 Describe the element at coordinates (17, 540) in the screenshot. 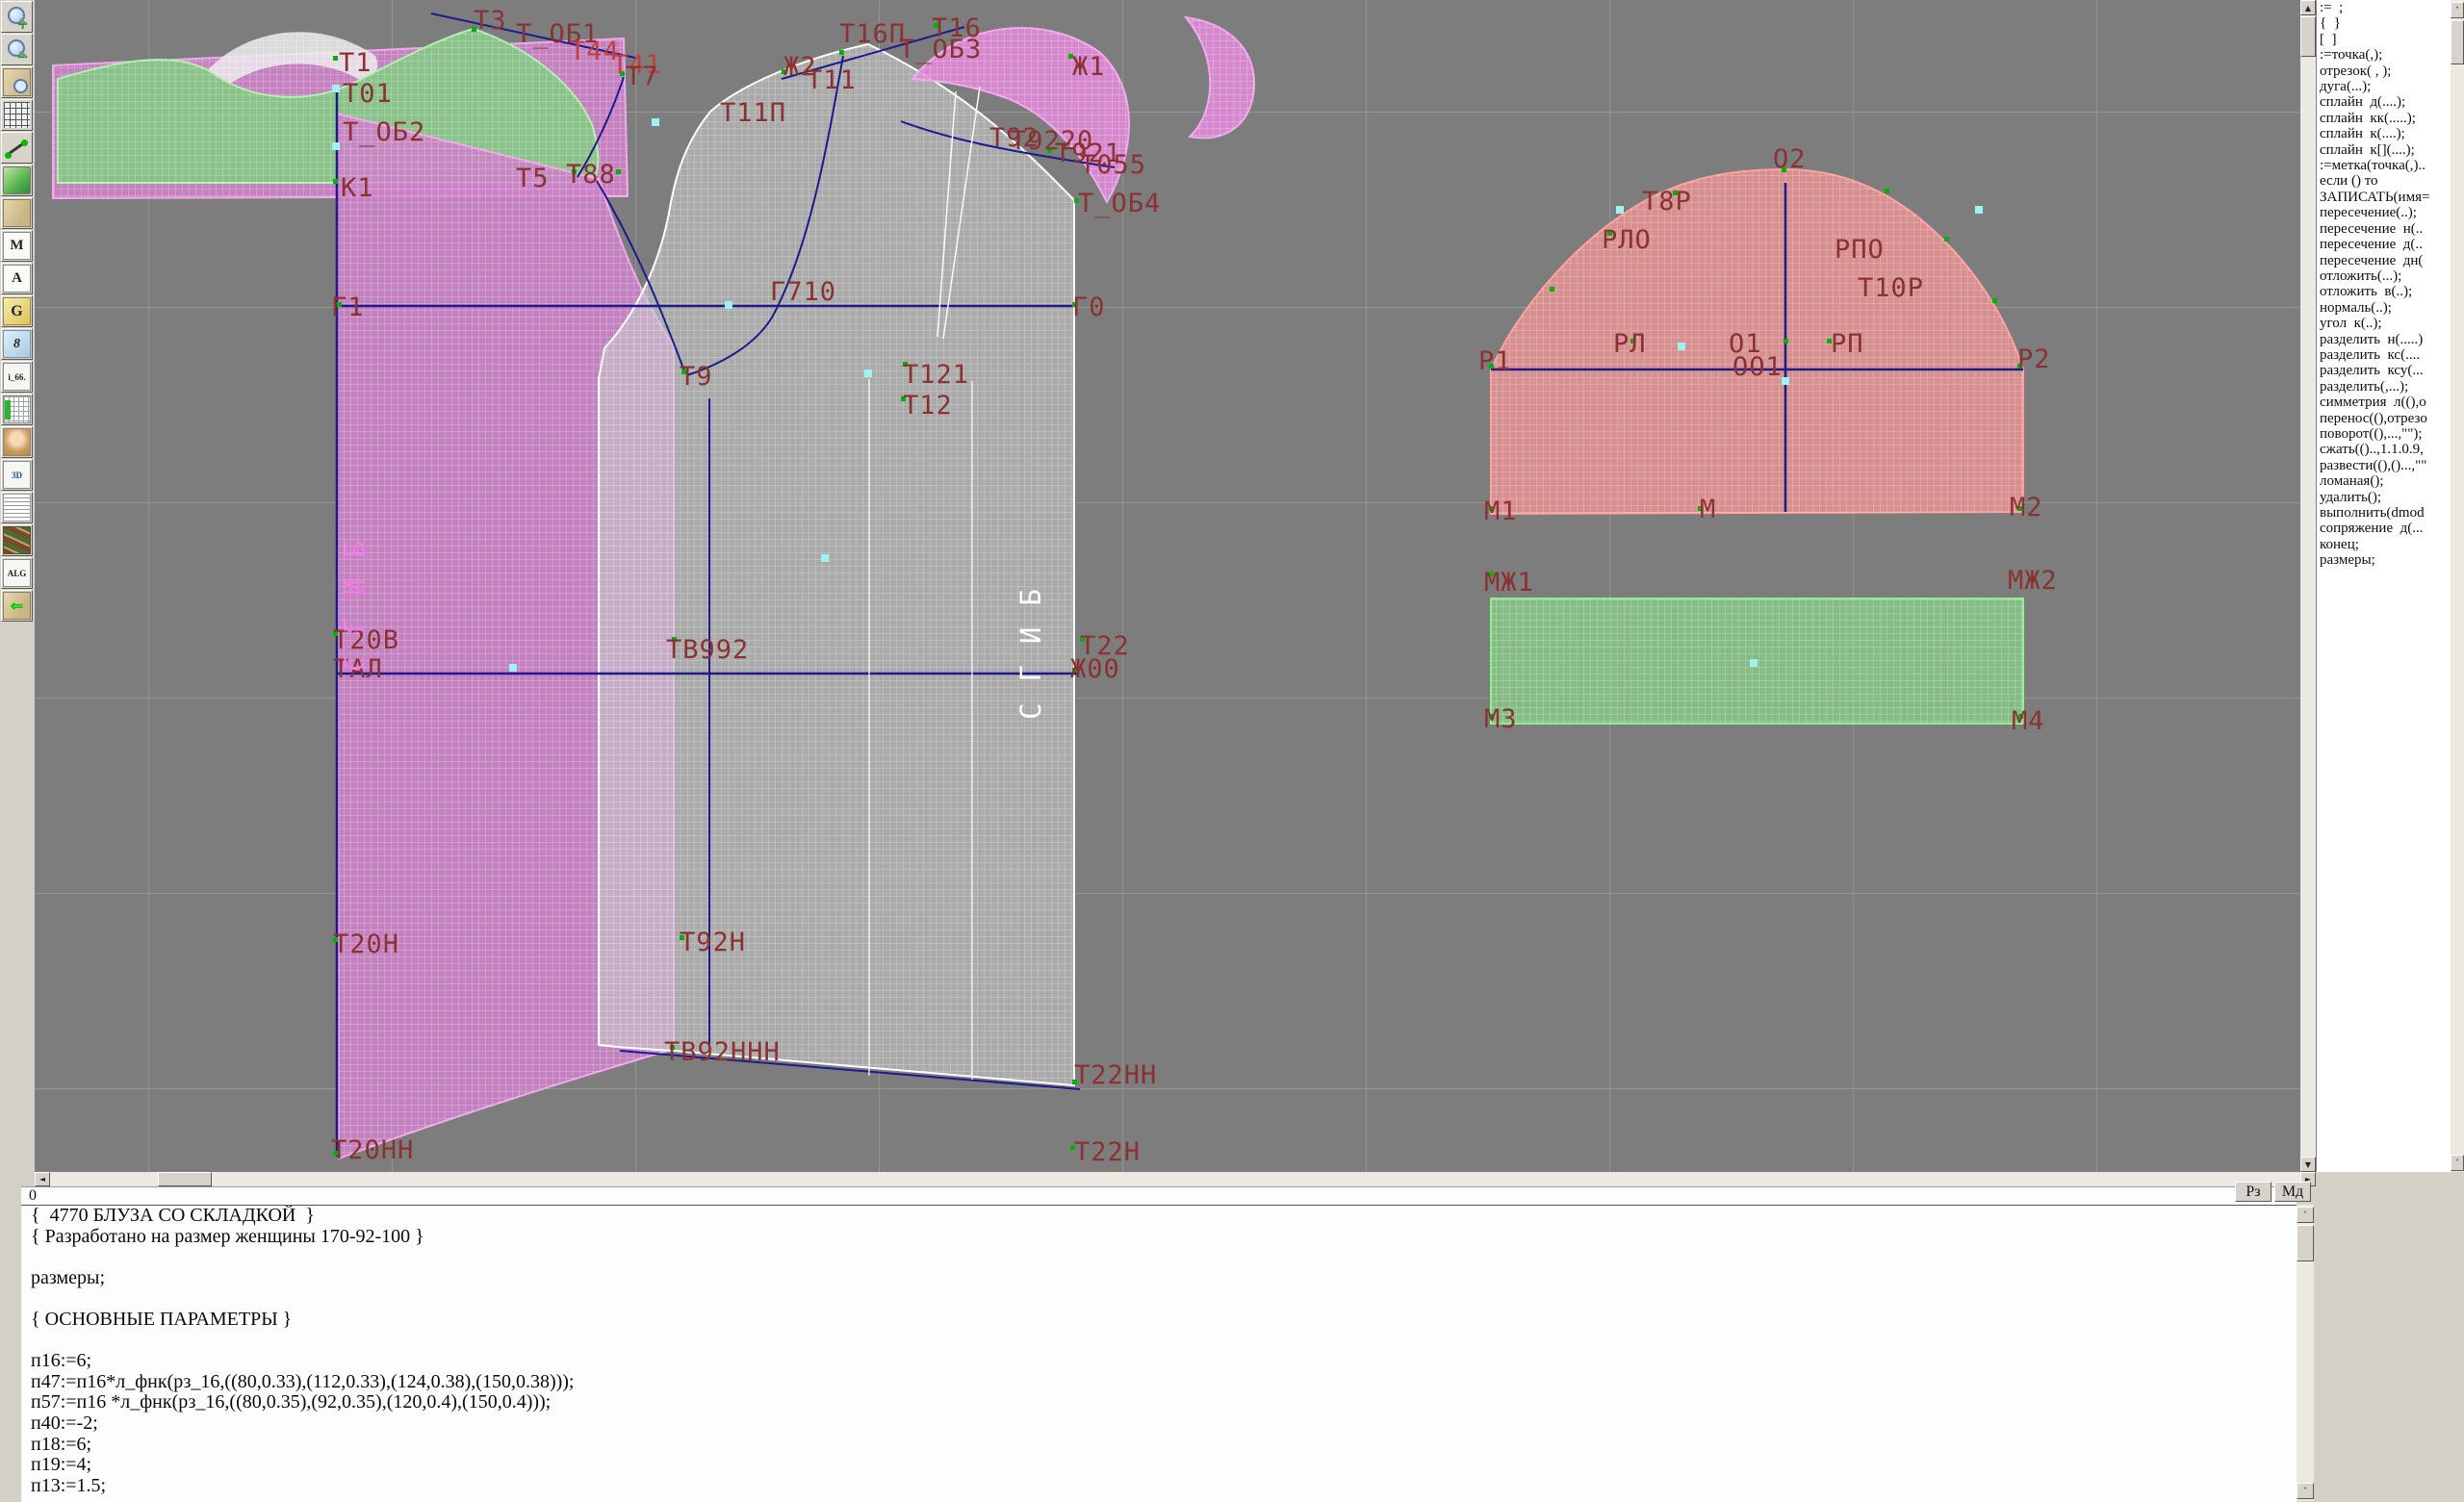

I see `library-books-icon-button` at that location.